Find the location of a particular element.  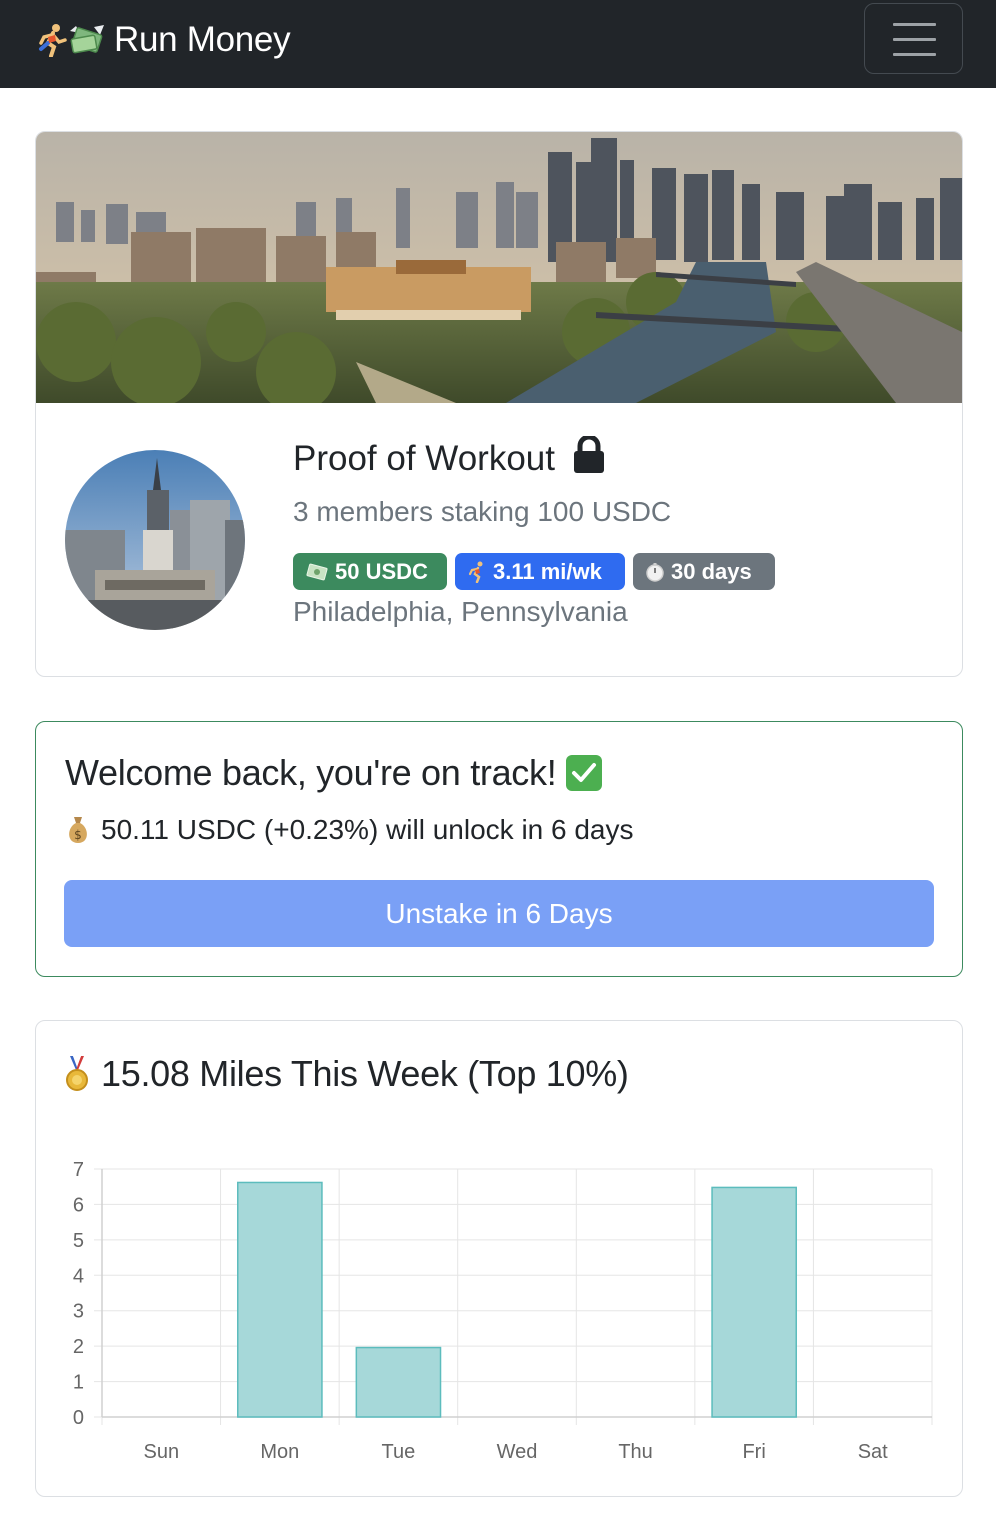

club-members-stake: 3 members staking 100 USDC is located at coordinates (482, 511).